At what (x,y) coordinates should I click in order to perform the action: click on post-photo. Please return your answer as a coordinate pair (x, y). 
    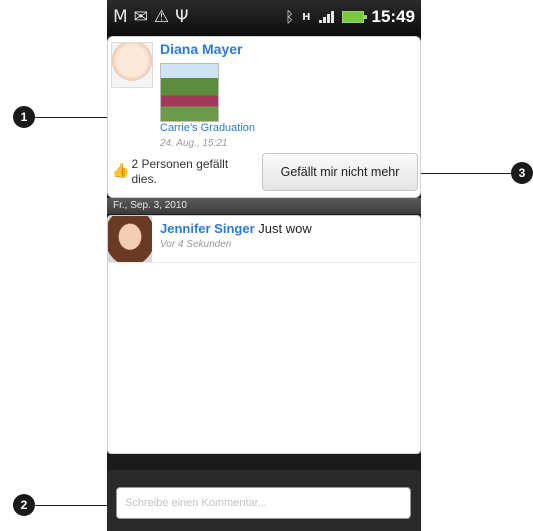
    Looking at the image, I should click on (189, 92).